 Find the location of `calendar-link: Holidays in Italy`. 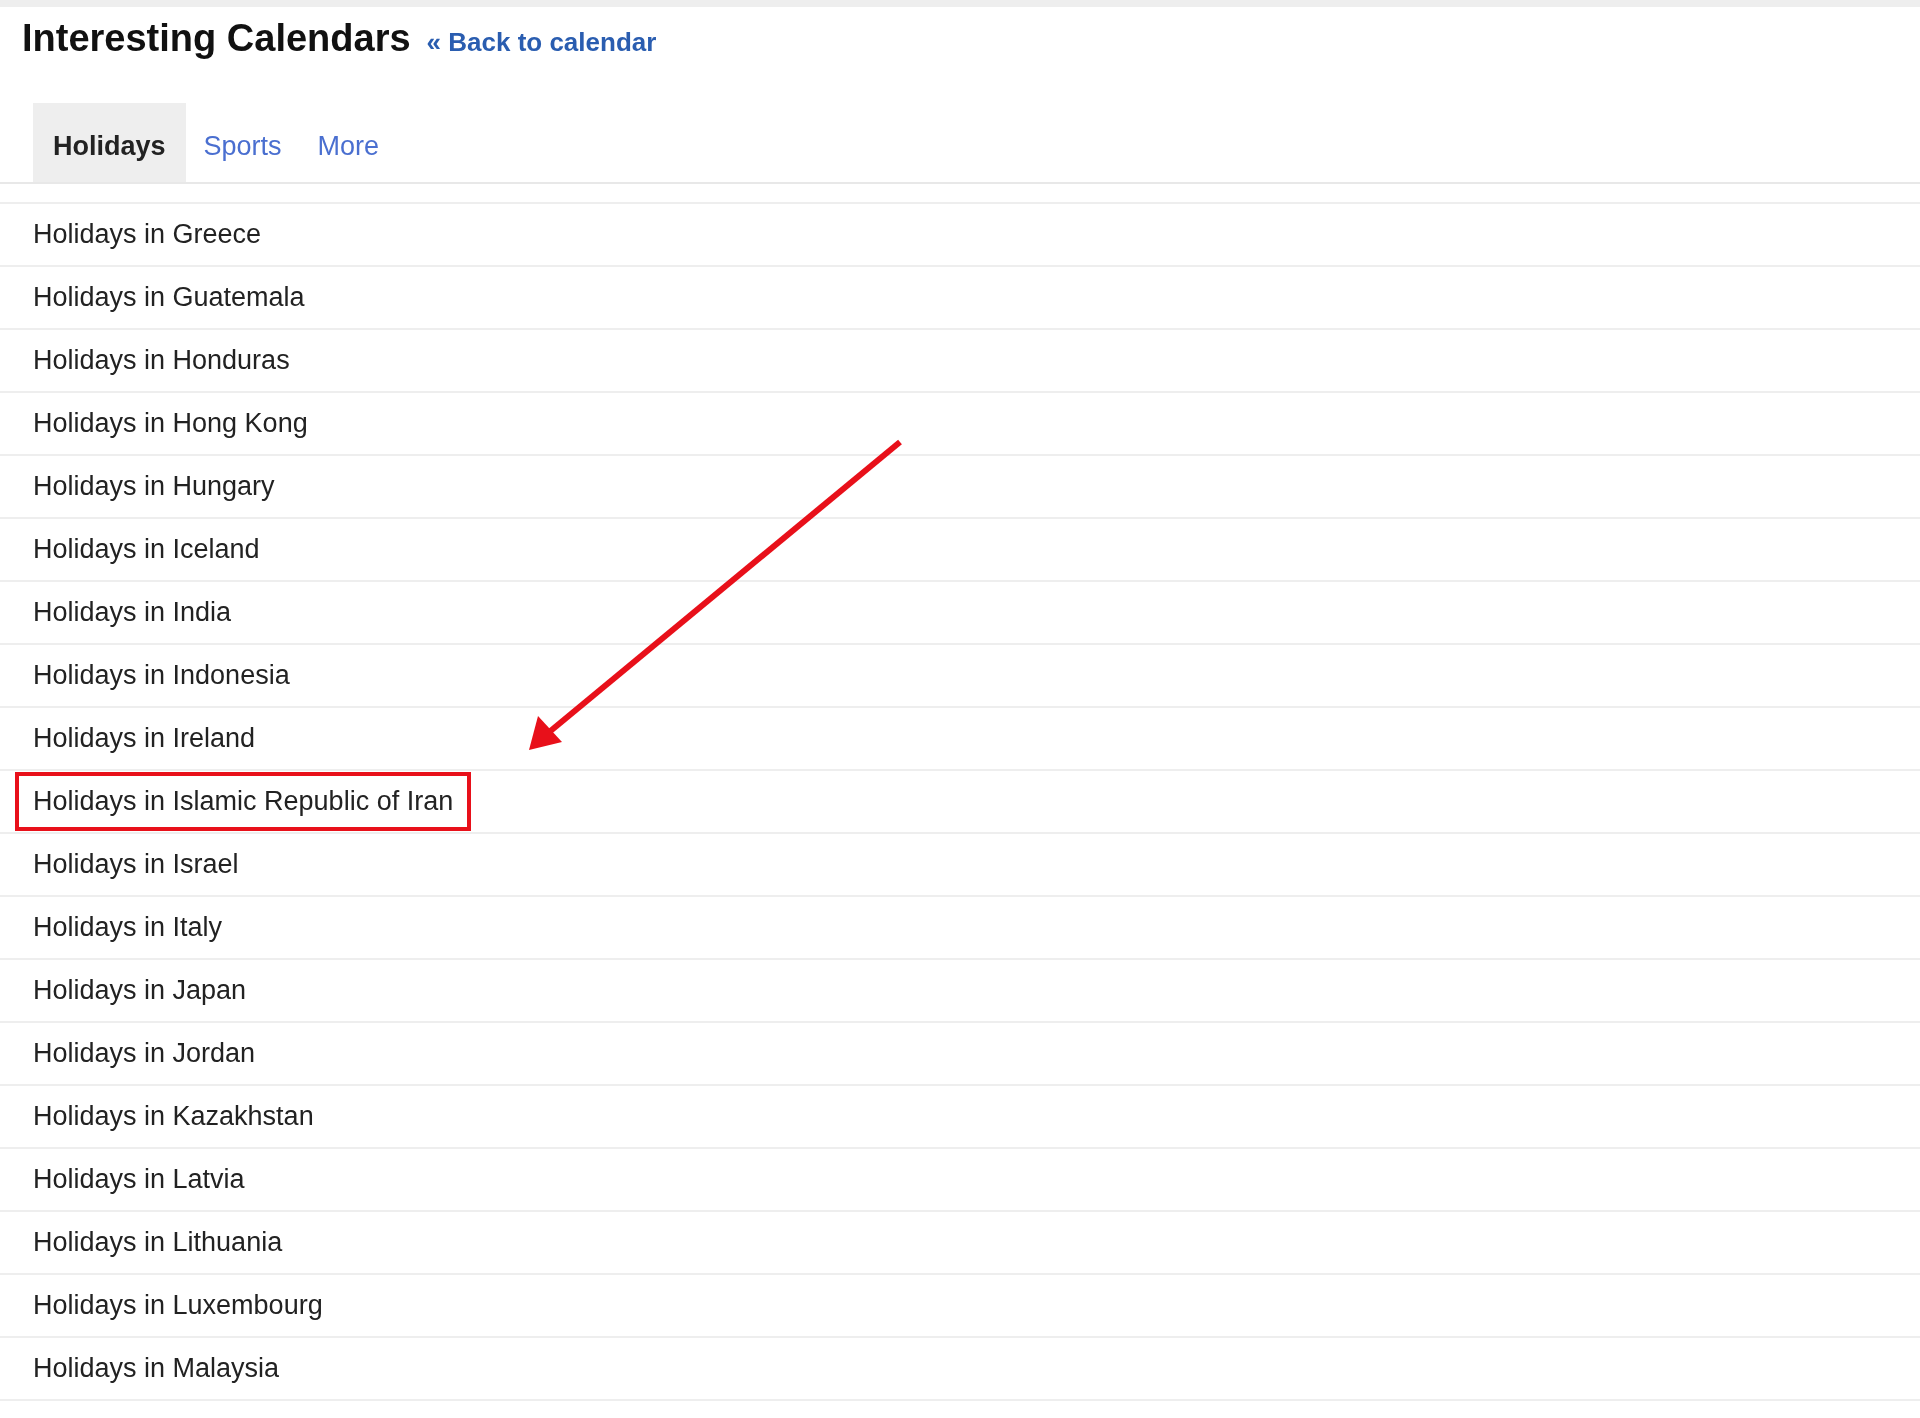

calendar-link: Holidays in Italy is located at coordinates (128, 927).